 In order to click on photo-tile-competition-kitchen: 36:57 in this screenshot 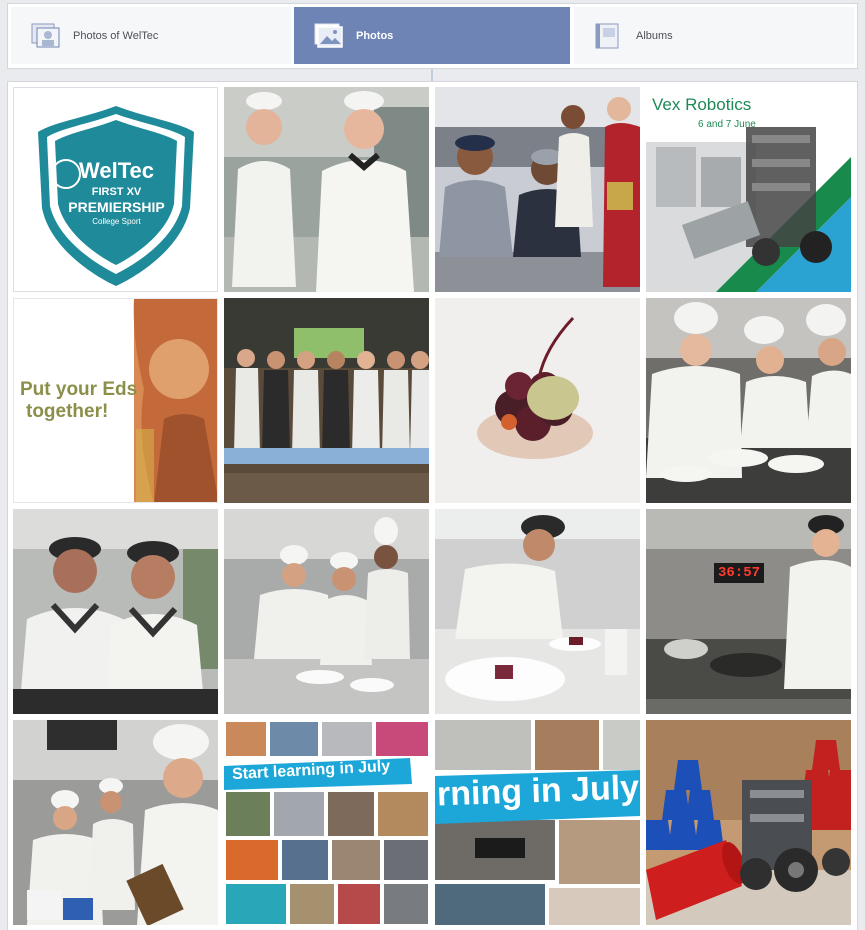, I will do `click(748, 611)`.